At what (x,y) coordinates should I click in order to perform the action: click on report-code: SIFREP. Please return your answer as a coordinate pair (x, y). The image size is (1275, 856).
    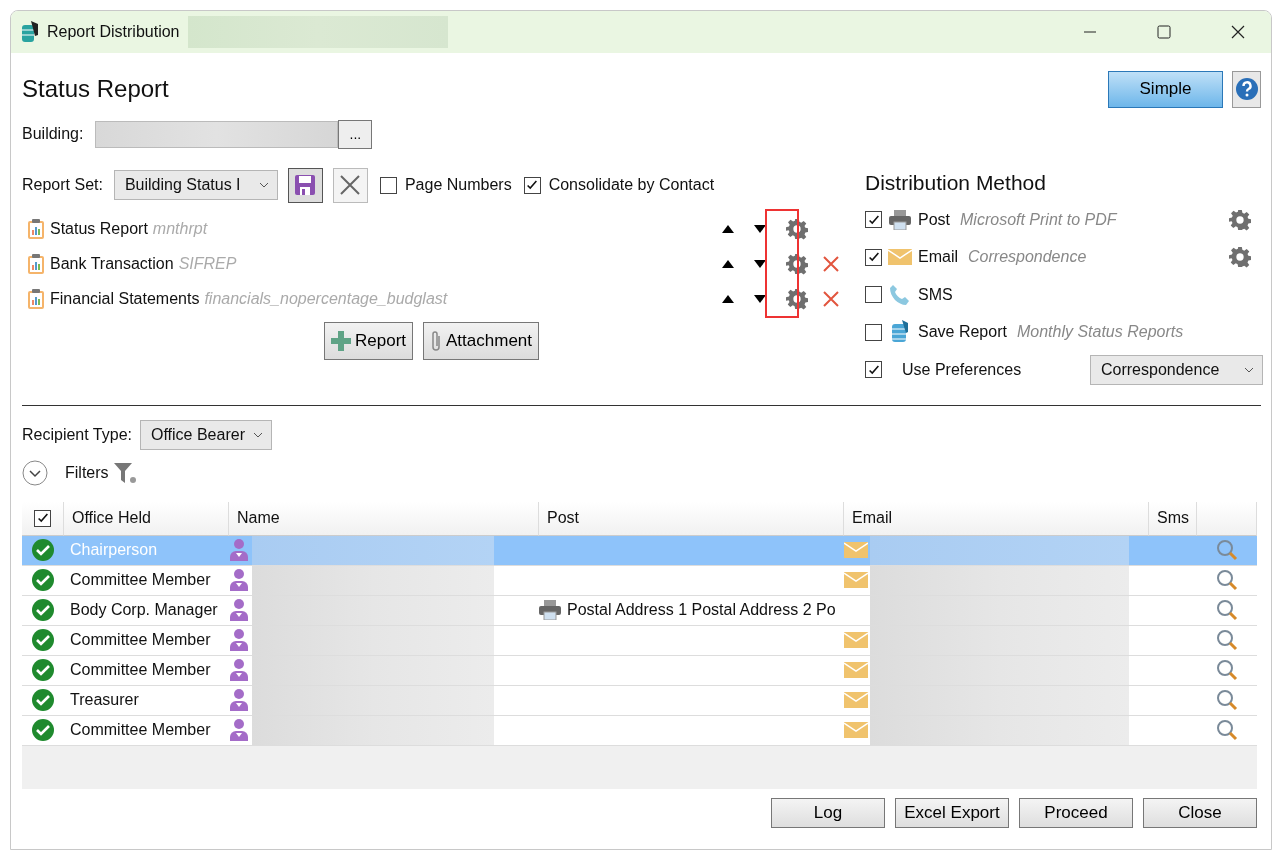
    Looking at the image, I should click on (207, 263).